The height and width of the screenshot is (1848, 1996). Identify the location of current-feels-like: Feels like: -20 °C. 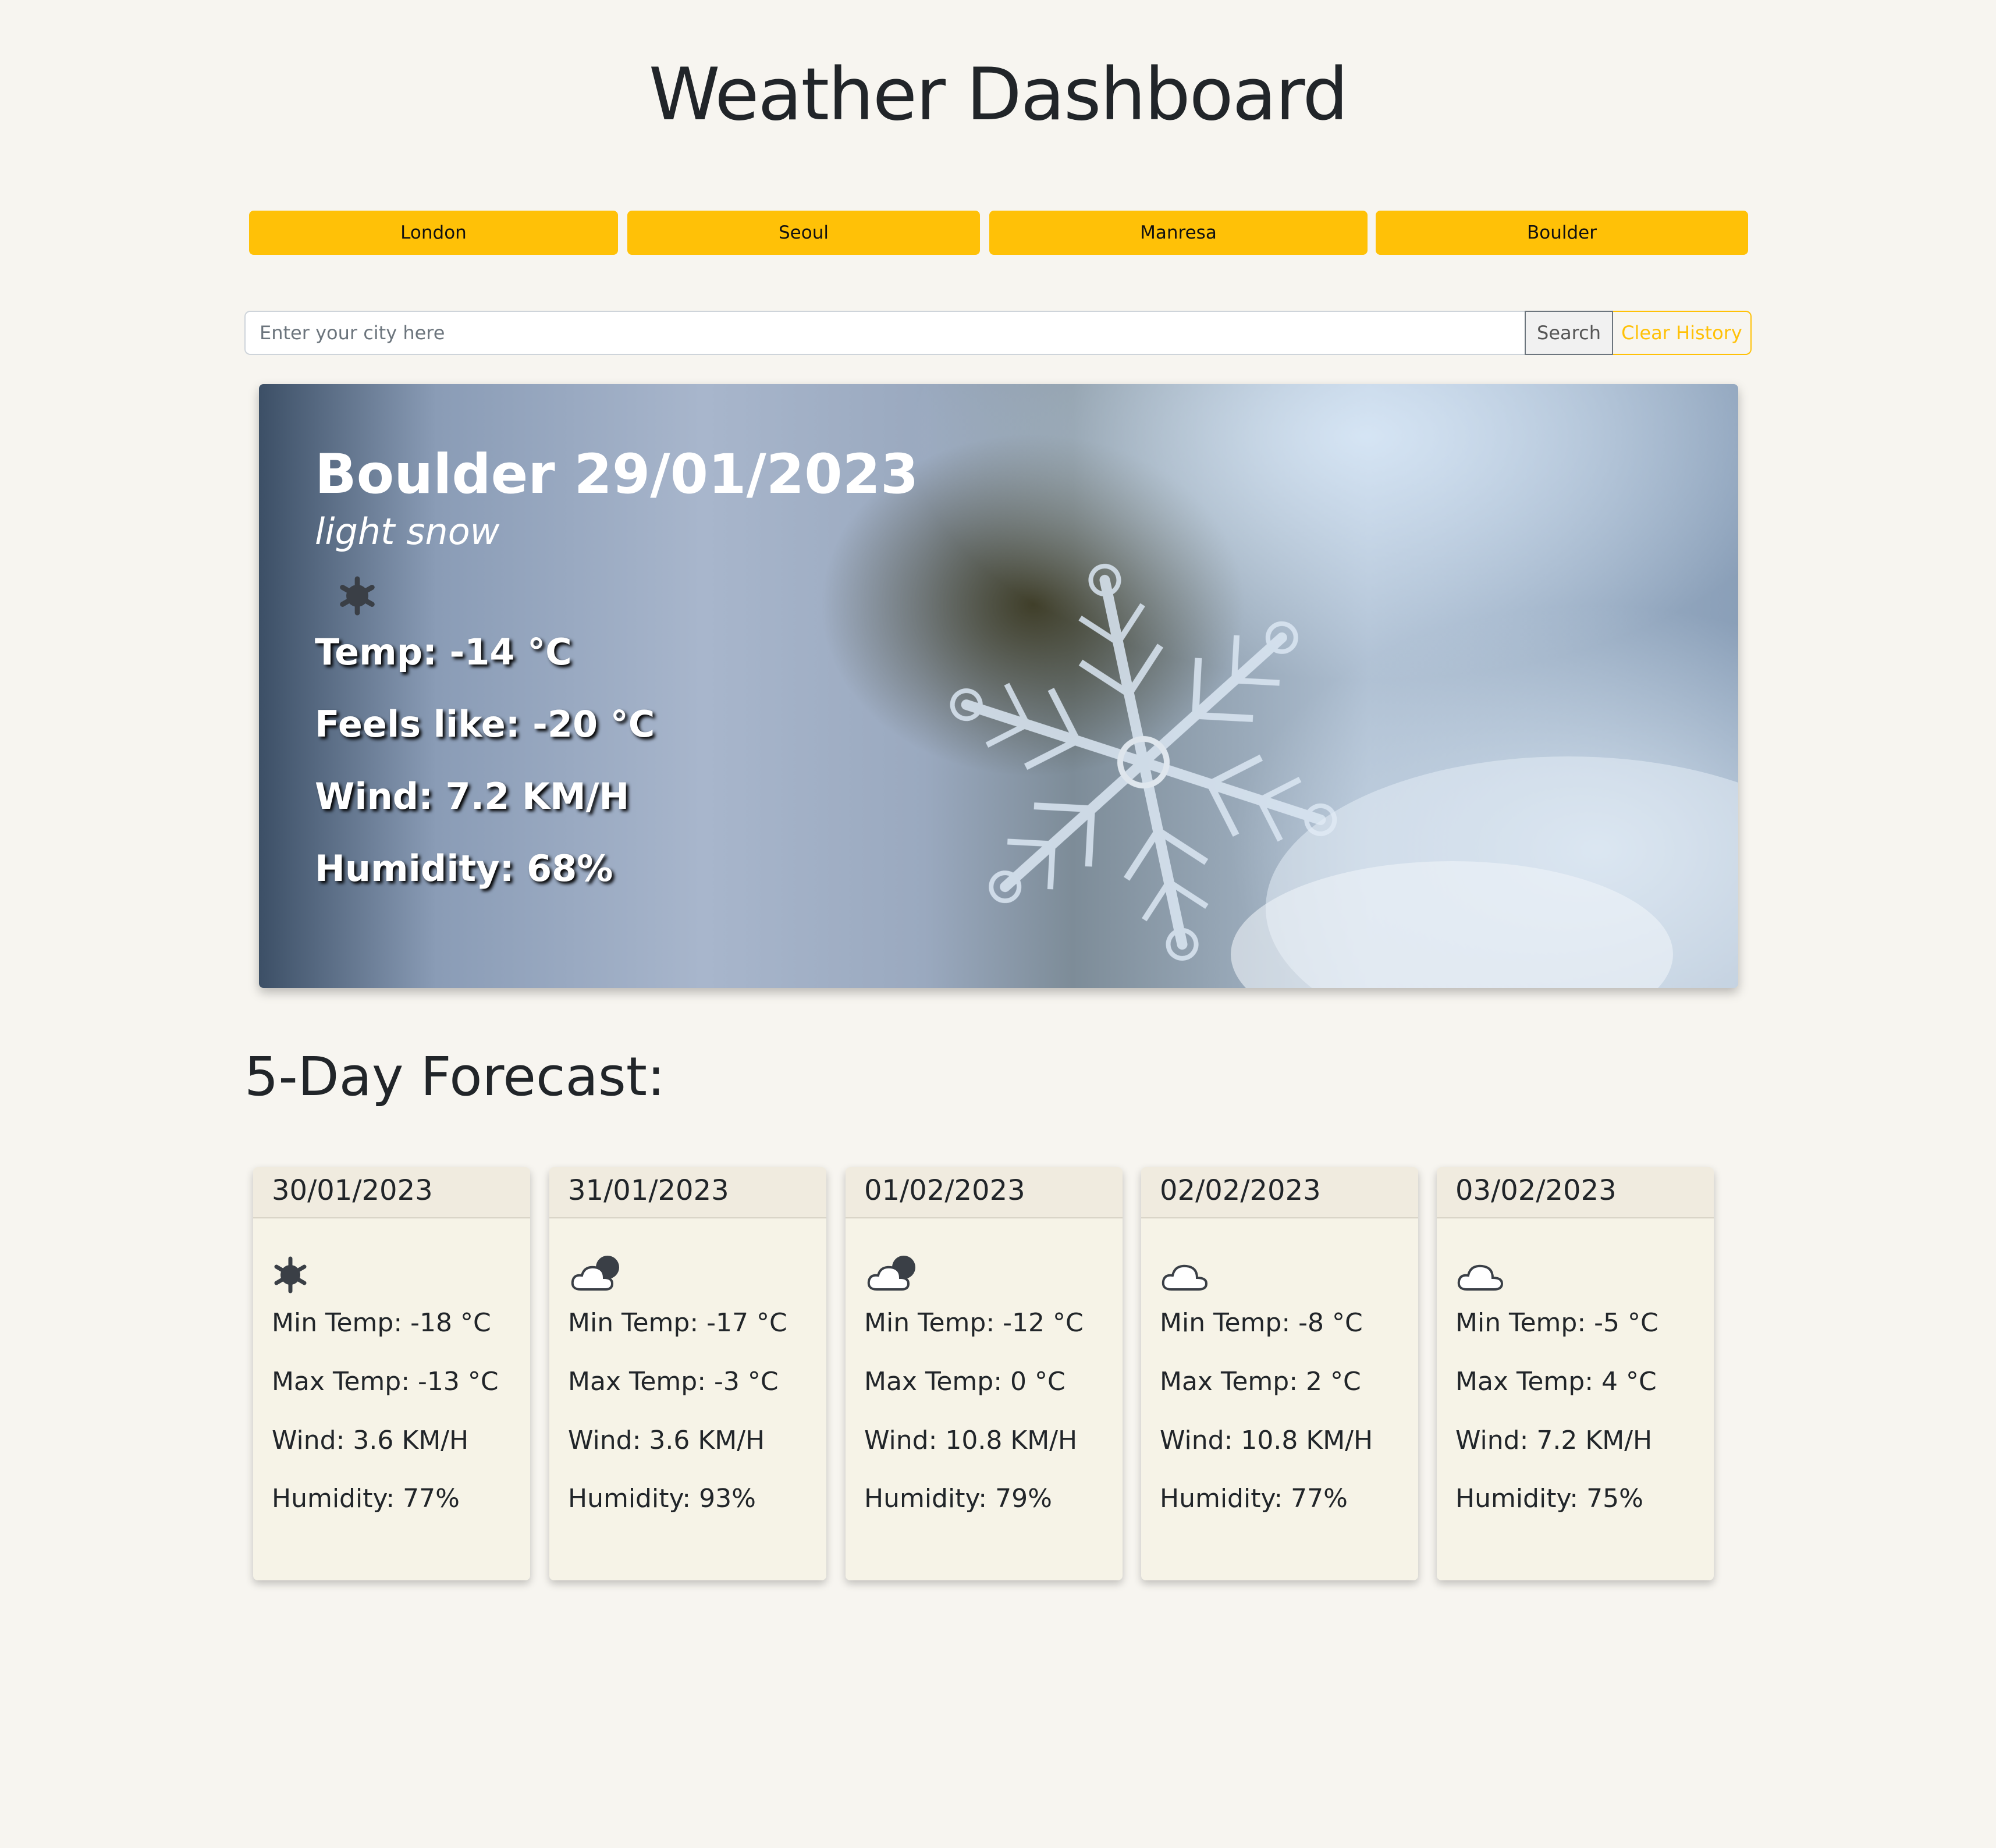
(485, 725).